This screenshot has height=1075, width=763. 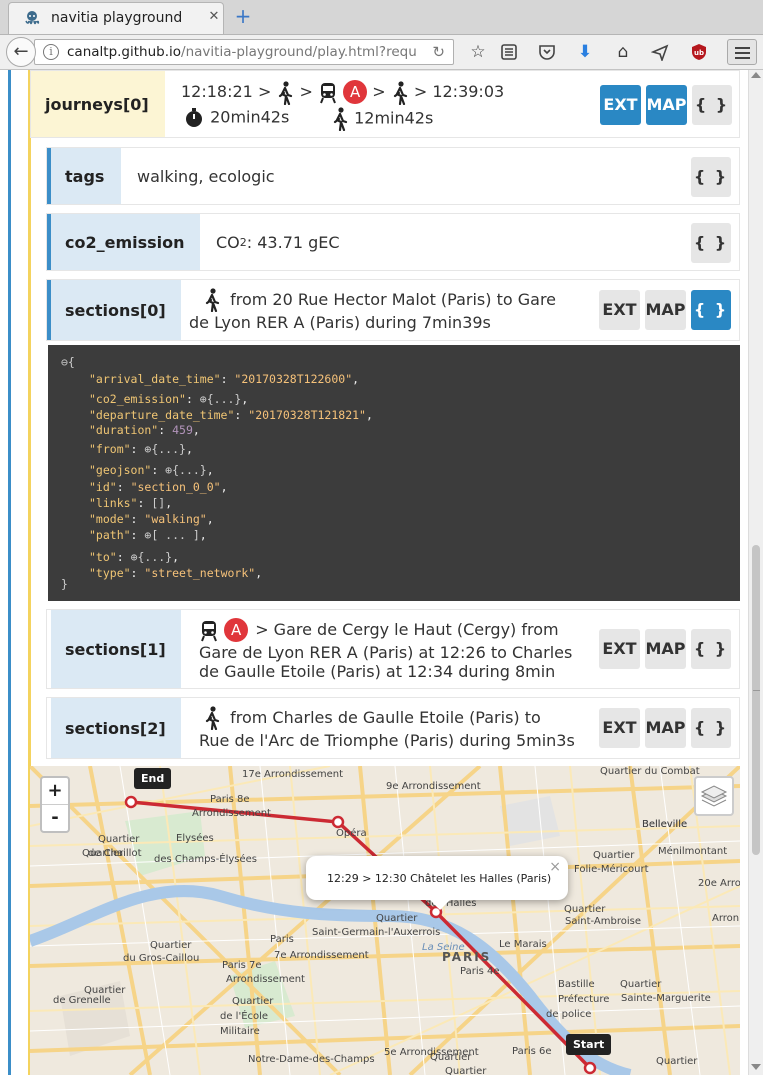 I want to click on json-value: "street_network", so click(x=200, y=573).